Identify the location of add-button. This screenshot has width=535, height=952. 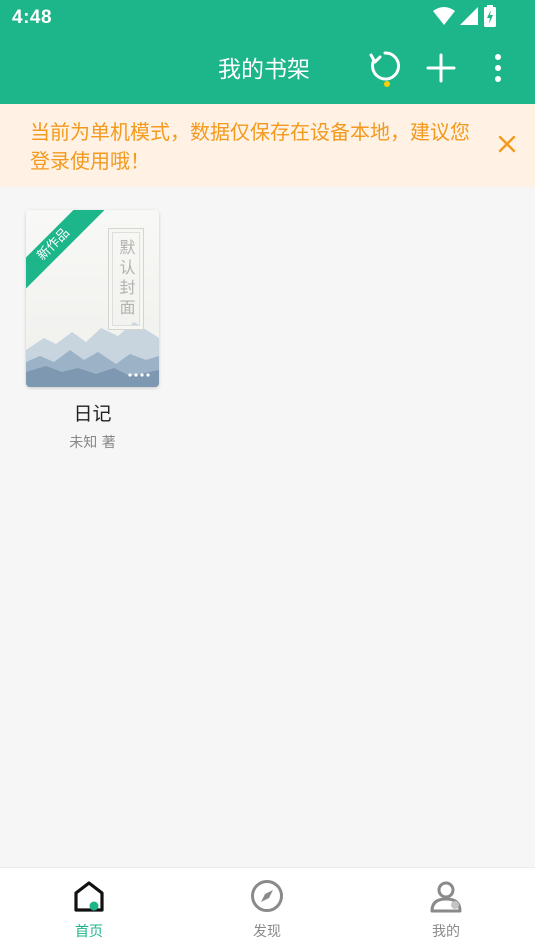
(441, 70).